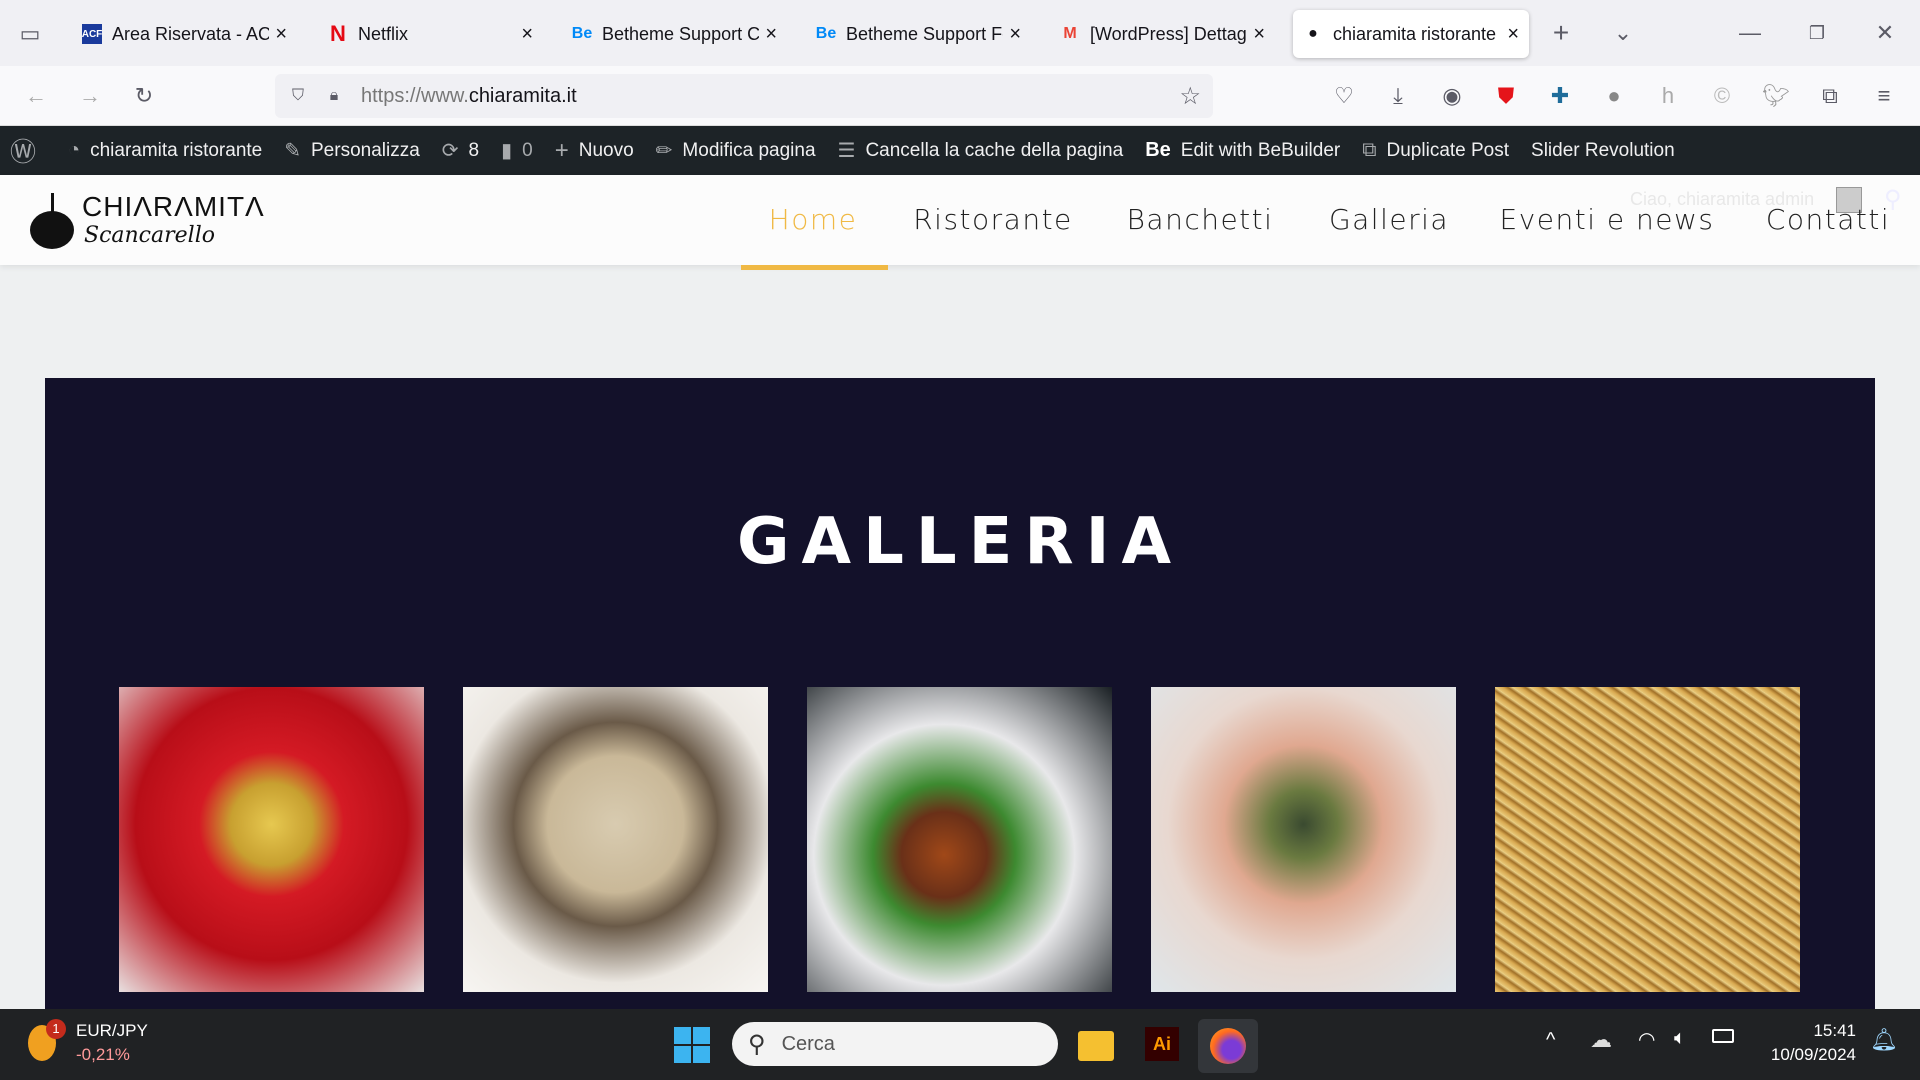 This screenshot has width=1920, height=1080. I want to click on comments-count: 0, so click(527, 150).